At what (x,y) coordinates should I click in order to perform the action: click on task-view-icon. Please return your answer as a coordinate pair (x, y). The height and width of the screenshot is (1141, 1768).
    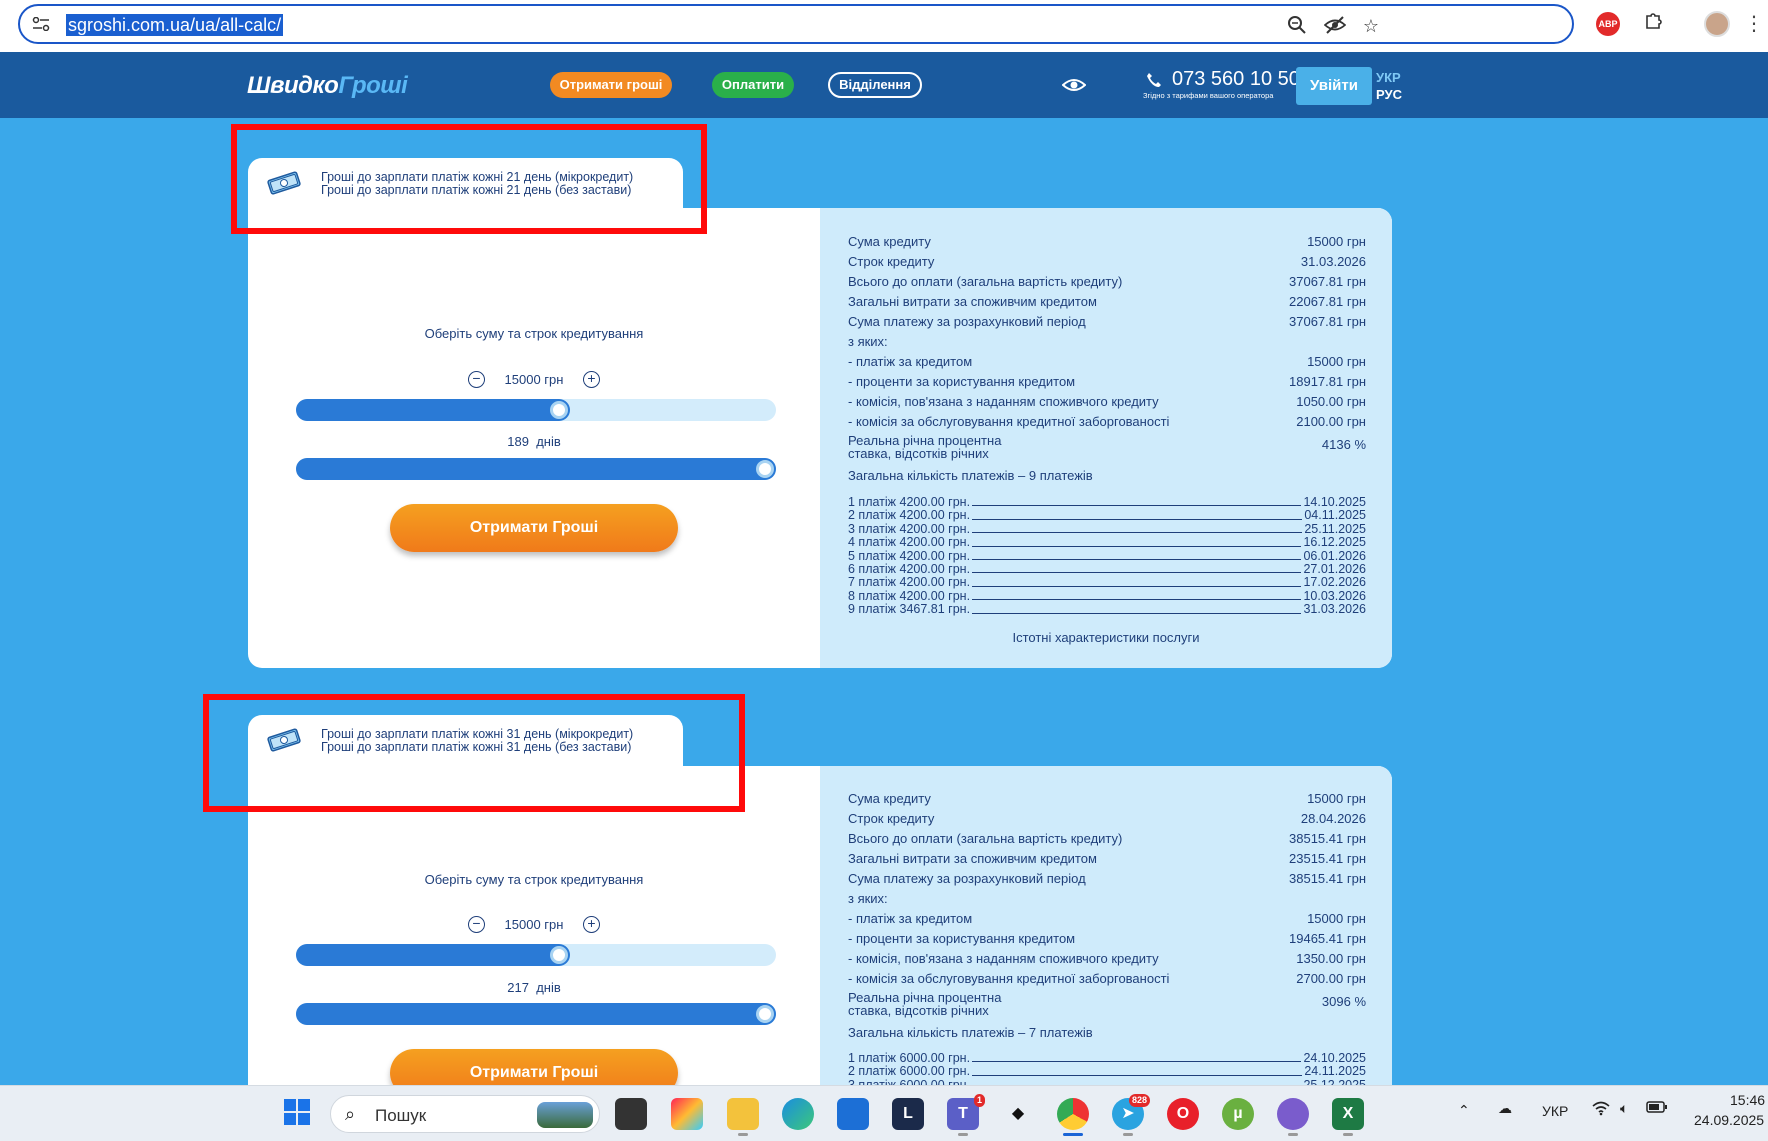
    Looking at the image, I should click on (631, 1114).